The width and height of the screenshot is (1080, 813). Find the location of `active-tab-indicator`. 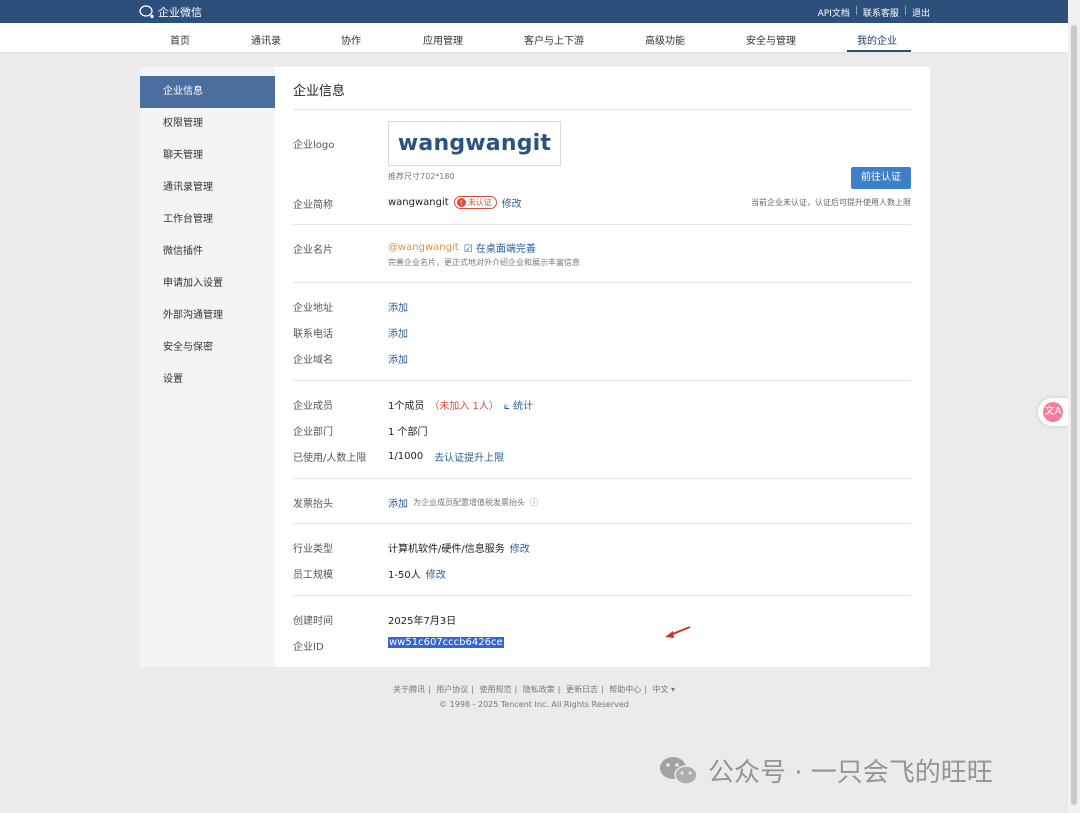

active-tab-indicator is located at coordinates (879, 51).